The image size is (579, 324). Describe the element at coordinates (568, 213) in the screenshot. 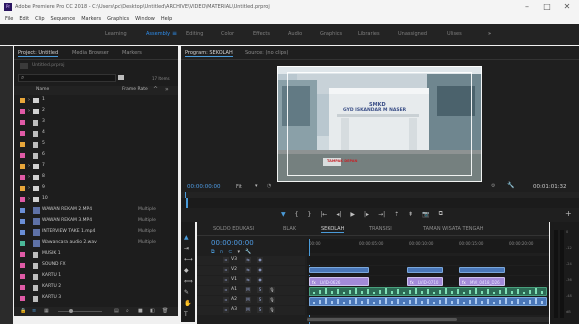

I see `add-button-icon: +` at that location.